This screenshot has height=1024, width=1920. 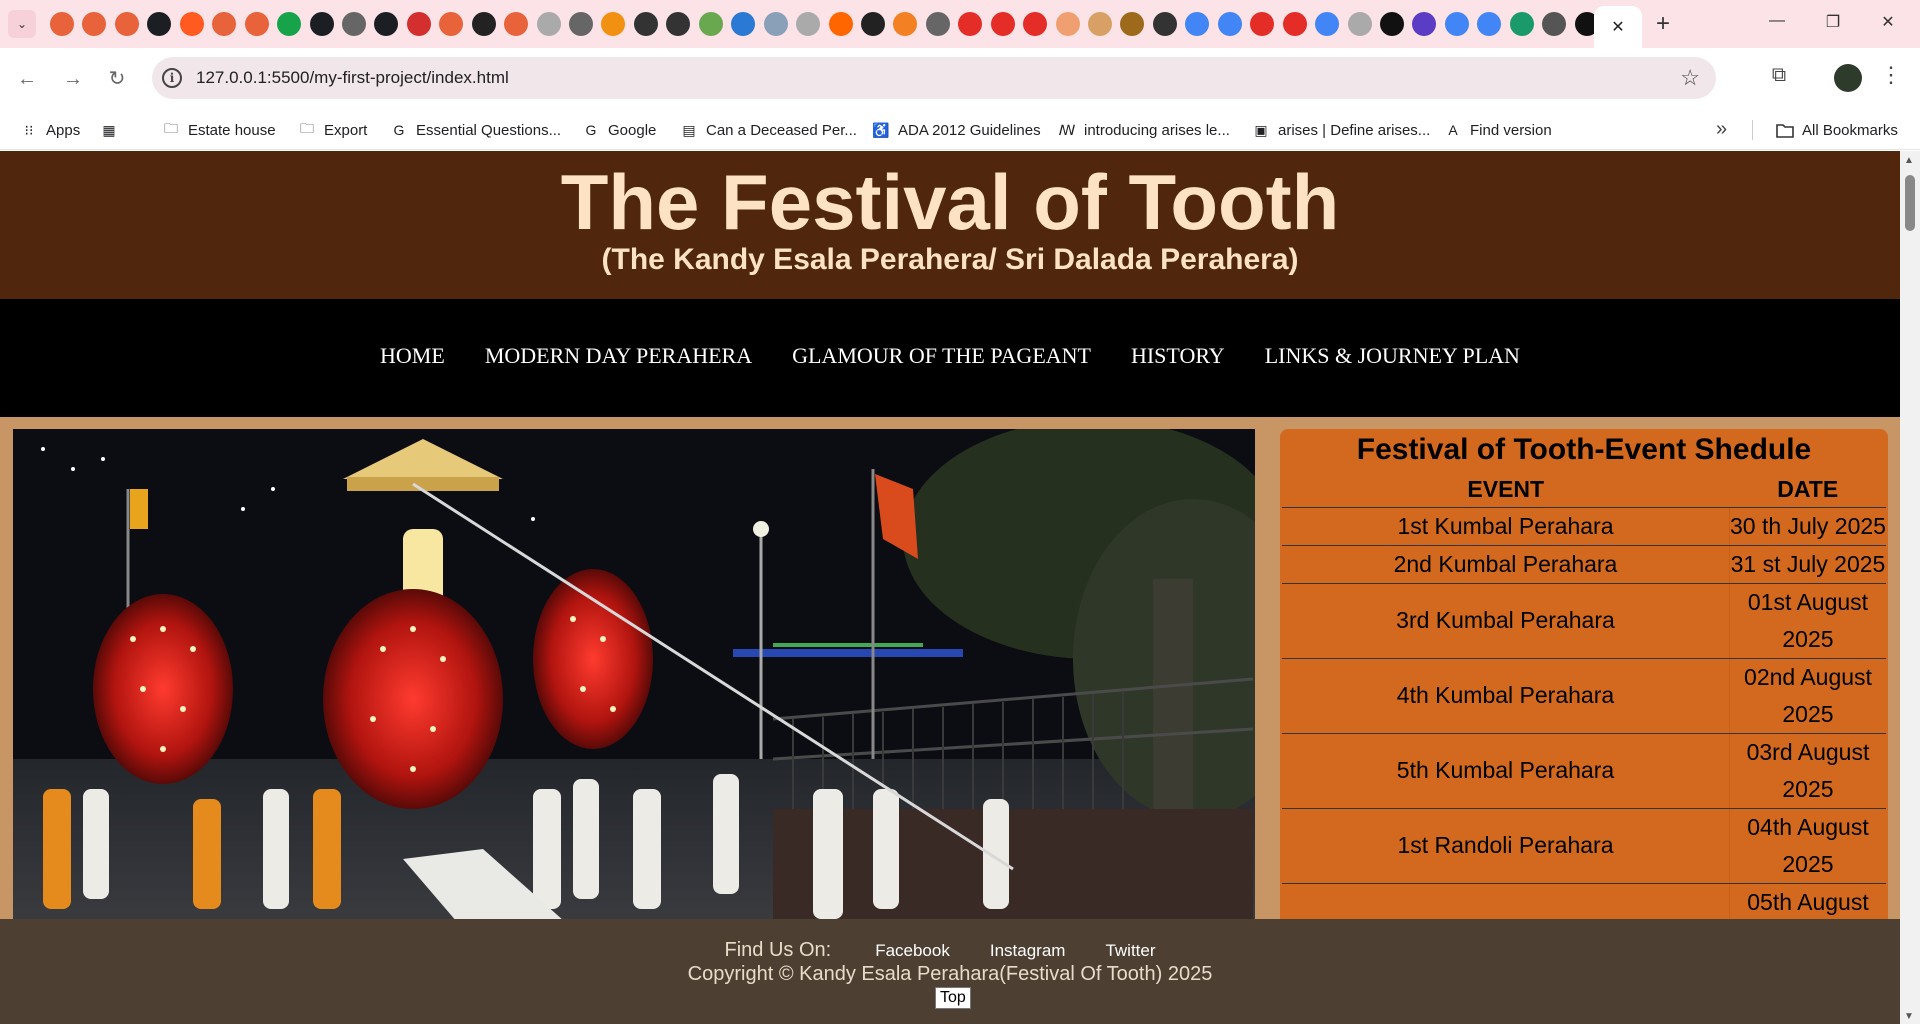 I want to click on scroll-up-arrow-icon: ▲, so click(x=1909, y=160).